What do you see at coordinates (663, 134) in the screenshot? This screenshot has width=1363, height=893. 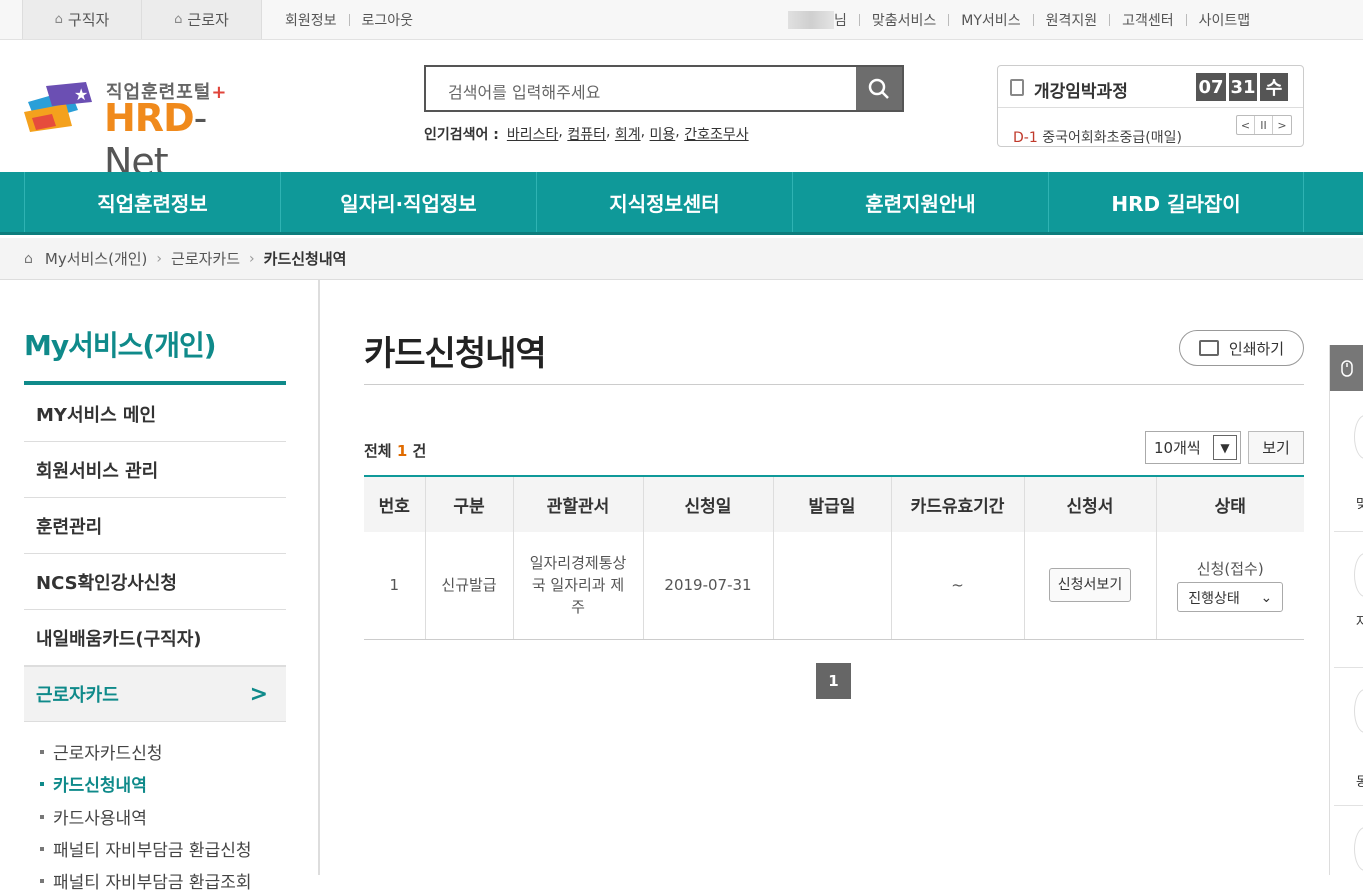 I see `keyword-link: 미용` at bounding box center [663, 134].